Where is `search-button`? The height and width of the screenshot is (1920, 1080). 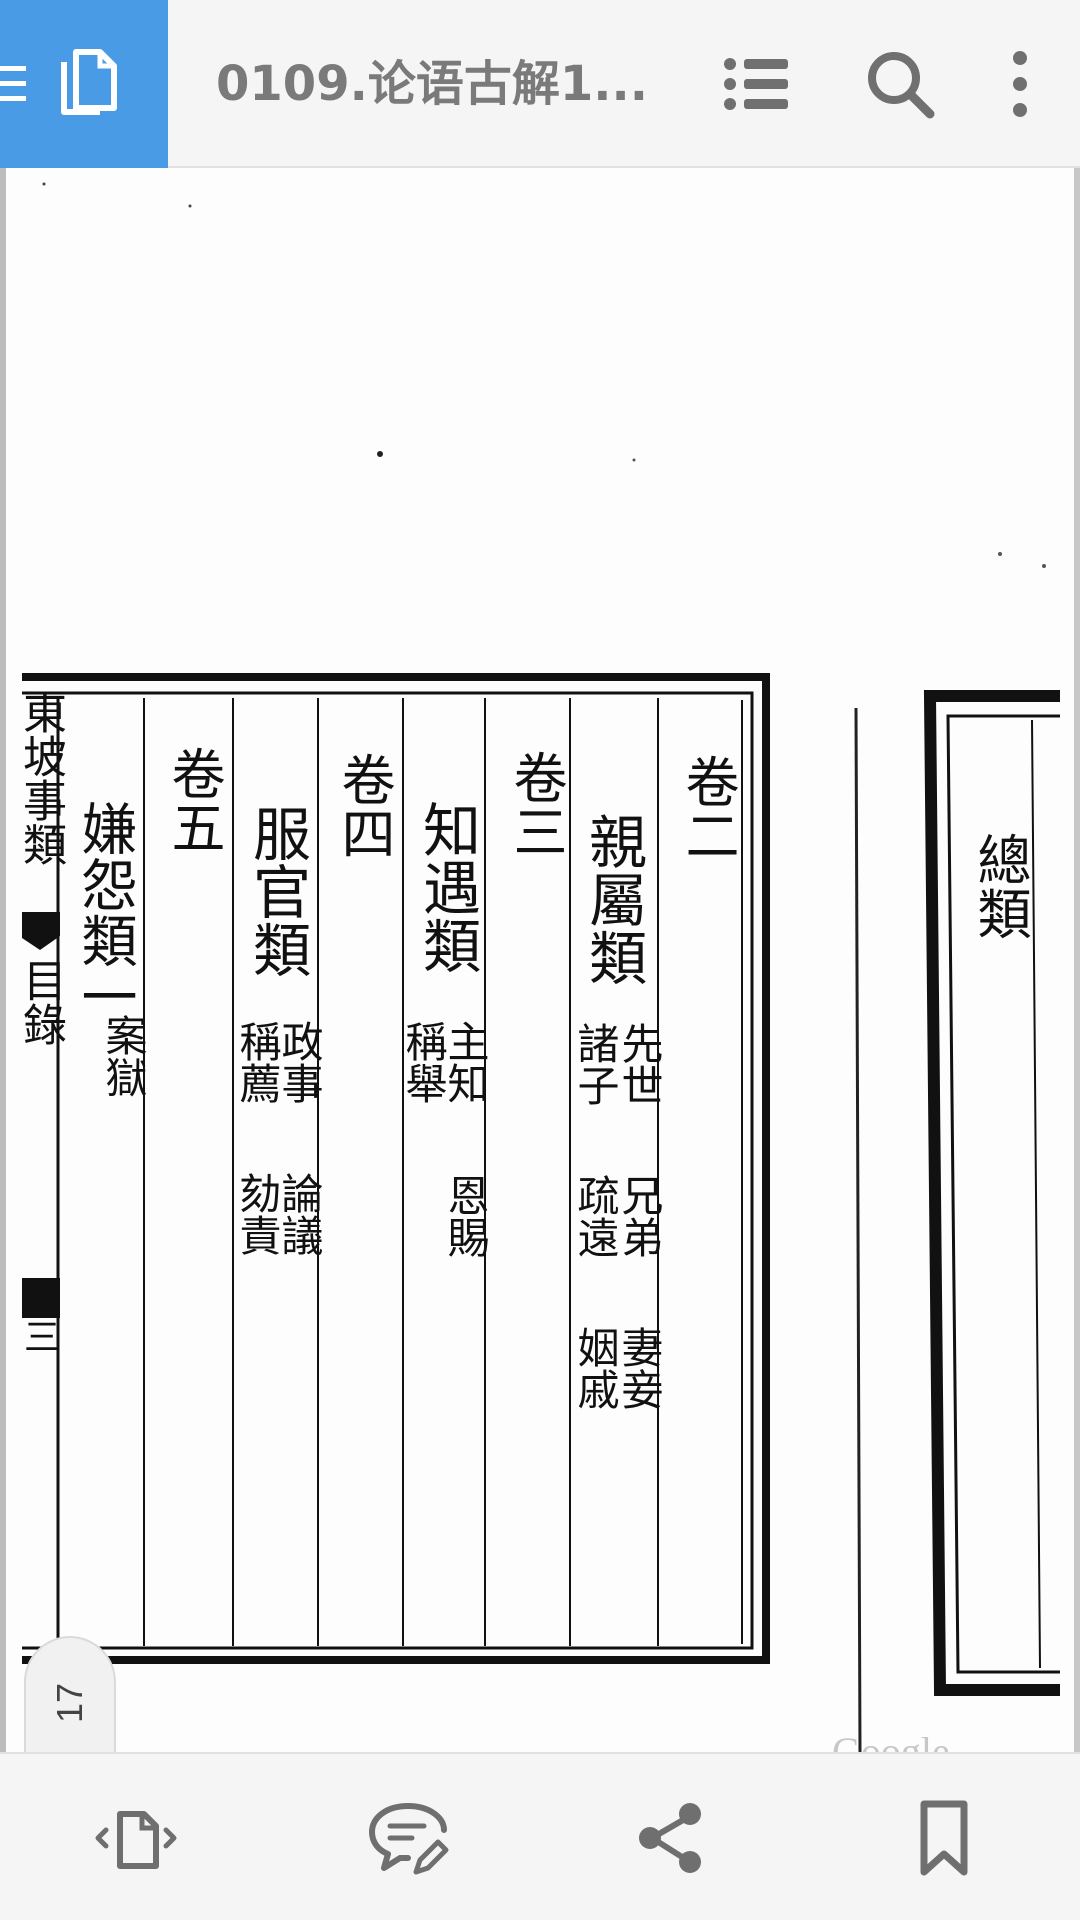 search-button is located at coordinates (900, 84).